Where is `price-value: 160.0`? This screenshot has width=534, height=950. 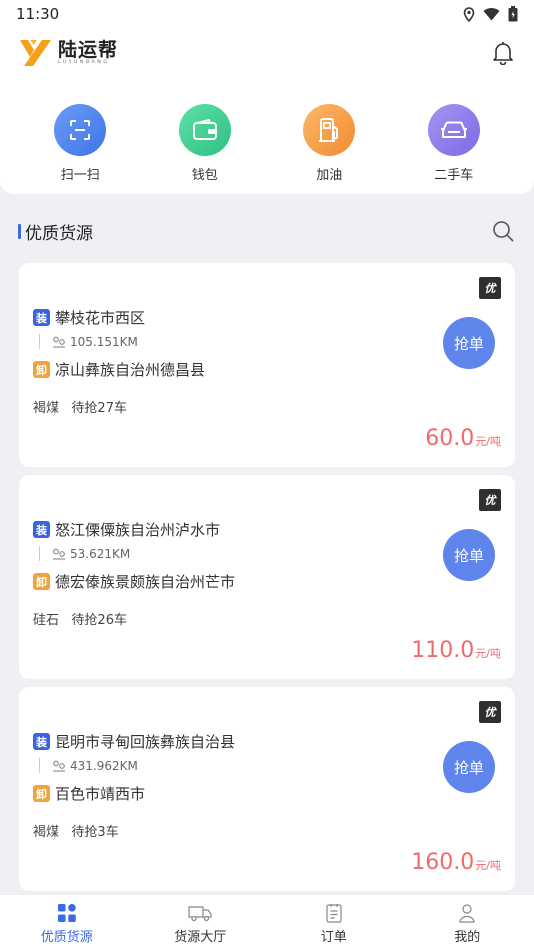
price-value: 160.0 is located at coordinates (443, 862).